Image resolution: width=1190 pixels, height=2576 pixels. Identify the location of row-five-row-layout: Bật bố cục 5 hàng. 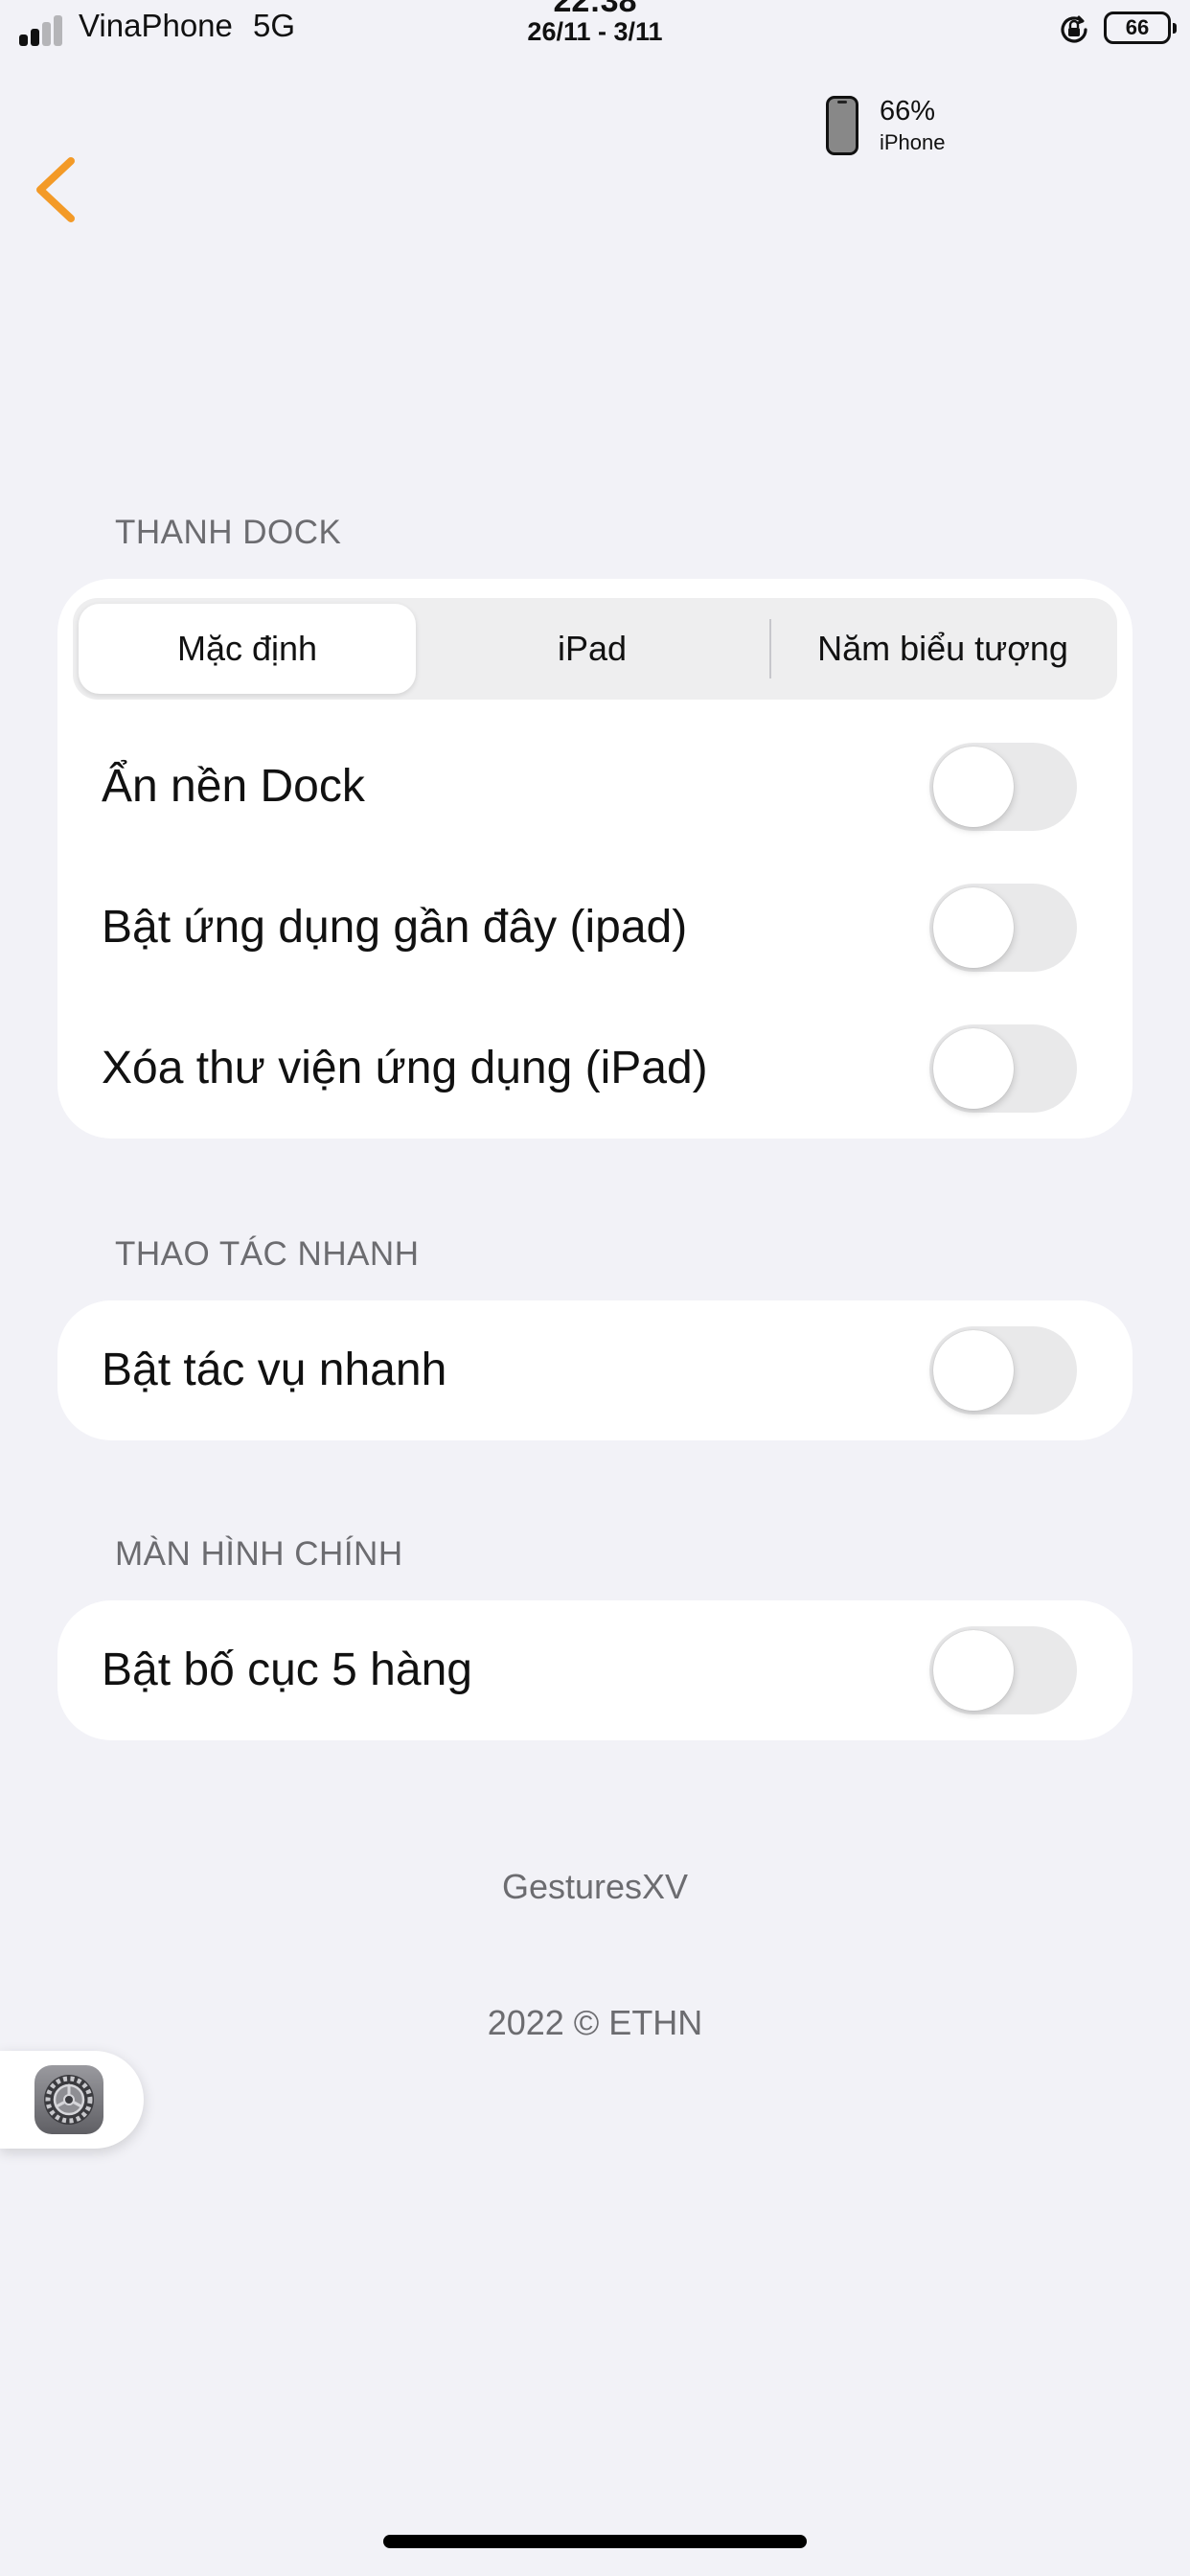
(595, 1670).